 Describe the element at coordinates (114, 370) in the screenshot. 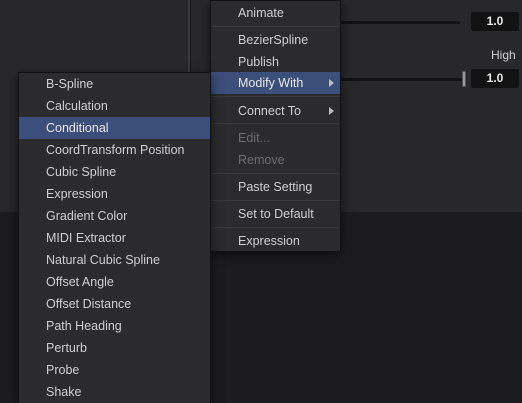

I see `submenu-item-probe: Probe` at that location.